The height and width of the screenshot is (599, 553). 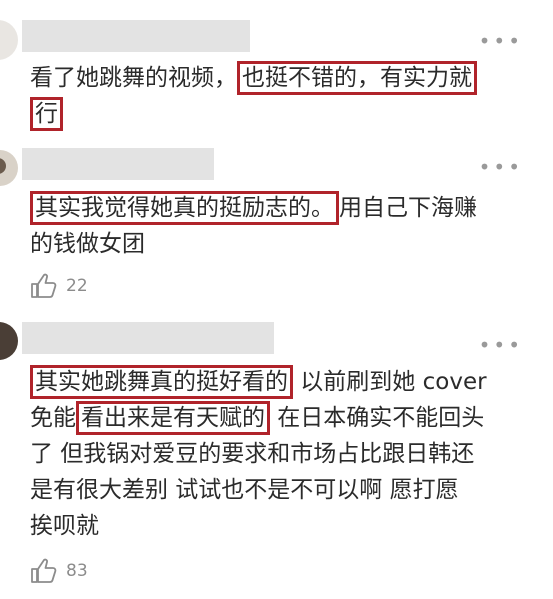 What do you see at coordinates (357, 78) in the screenshot?
I see `highlighted-text: 也挺不错的，有实力就` at bounding box center [357, 78].